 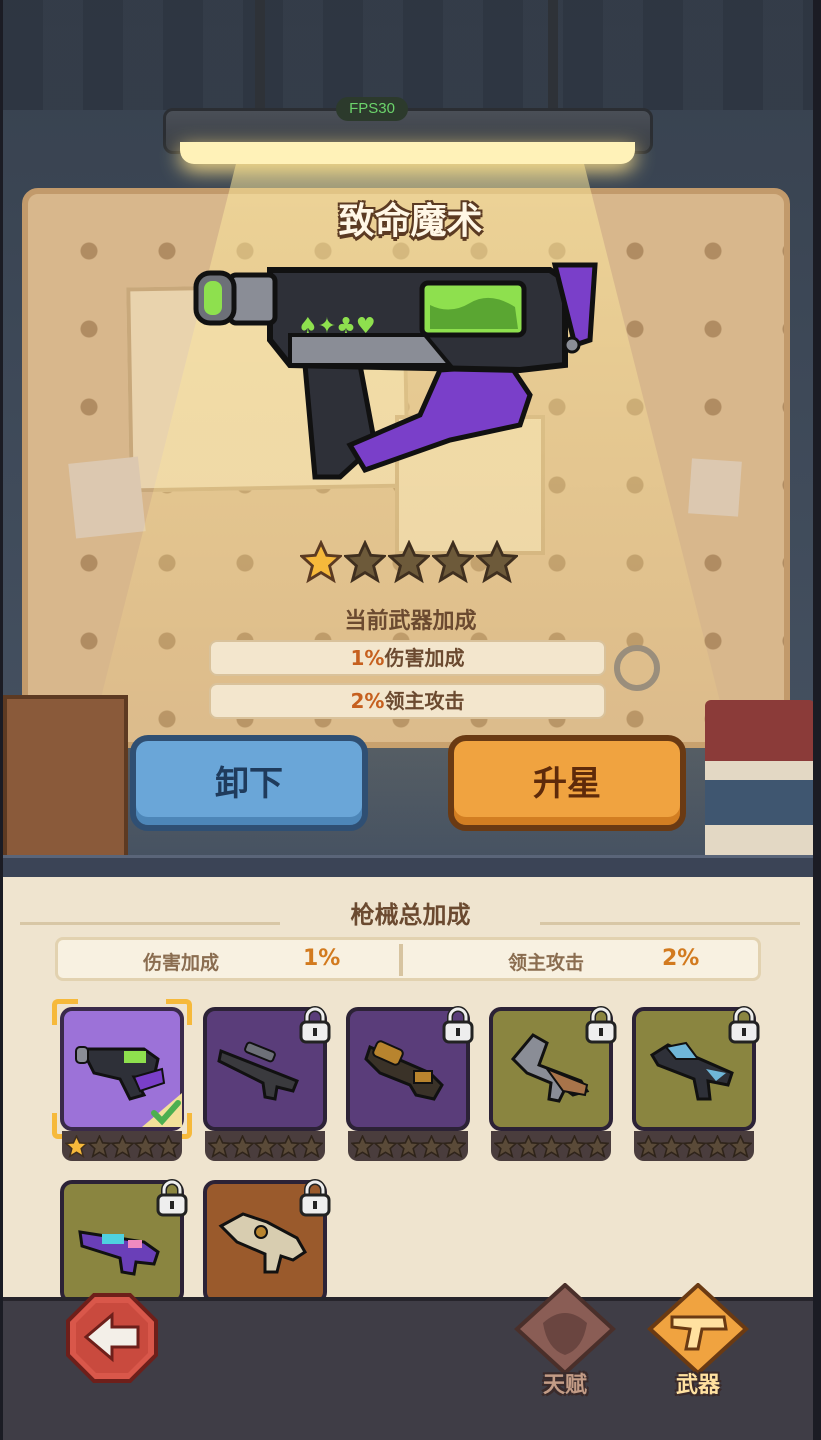 What do you see at coordinates (760, 780) in the screenshot?
I see `books-prop` at bounding box center [760, 780].